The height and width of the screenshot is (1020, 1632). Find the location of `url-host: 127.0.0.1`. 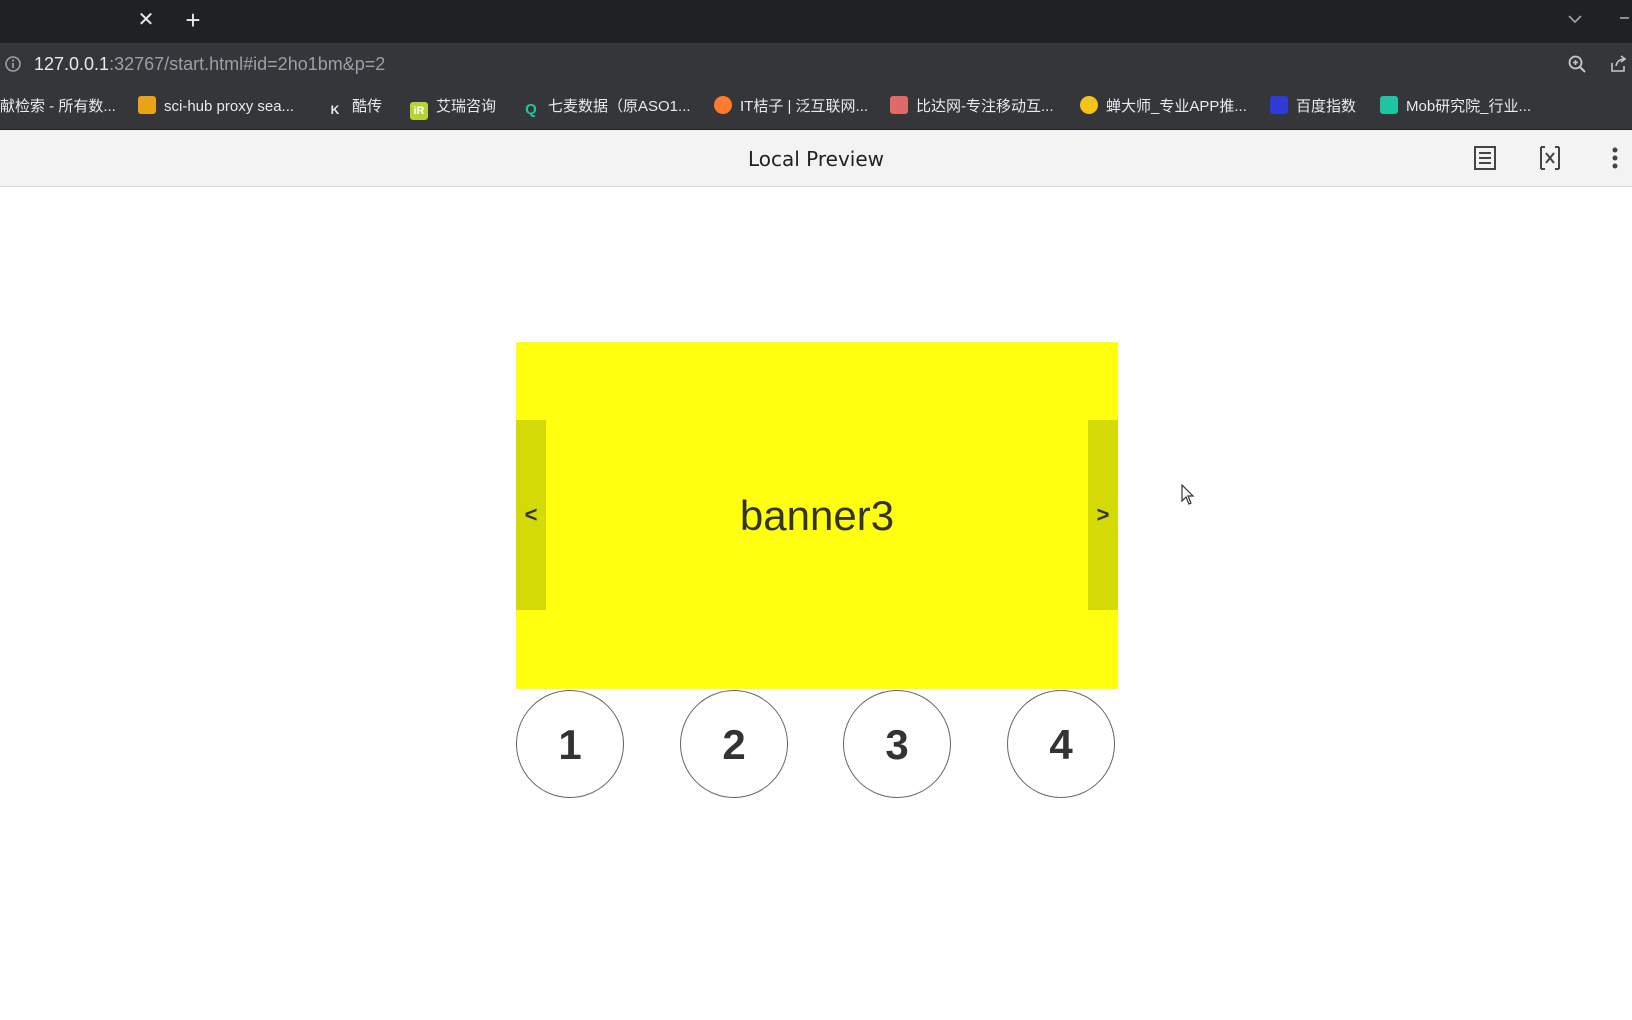

url-host: 127.0.0.1 is located at coordinates (72, 64).